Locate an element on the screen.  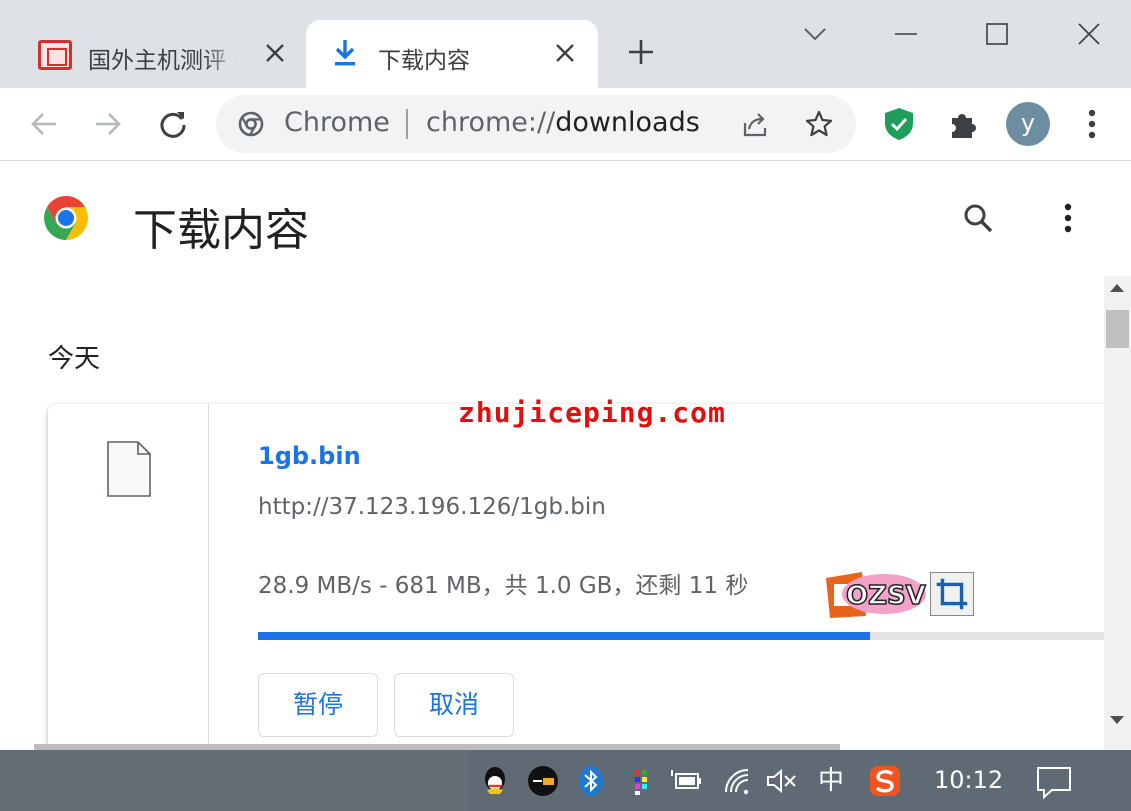
site-watermark: zhujiceping.com is located at coordinates (592, 412).